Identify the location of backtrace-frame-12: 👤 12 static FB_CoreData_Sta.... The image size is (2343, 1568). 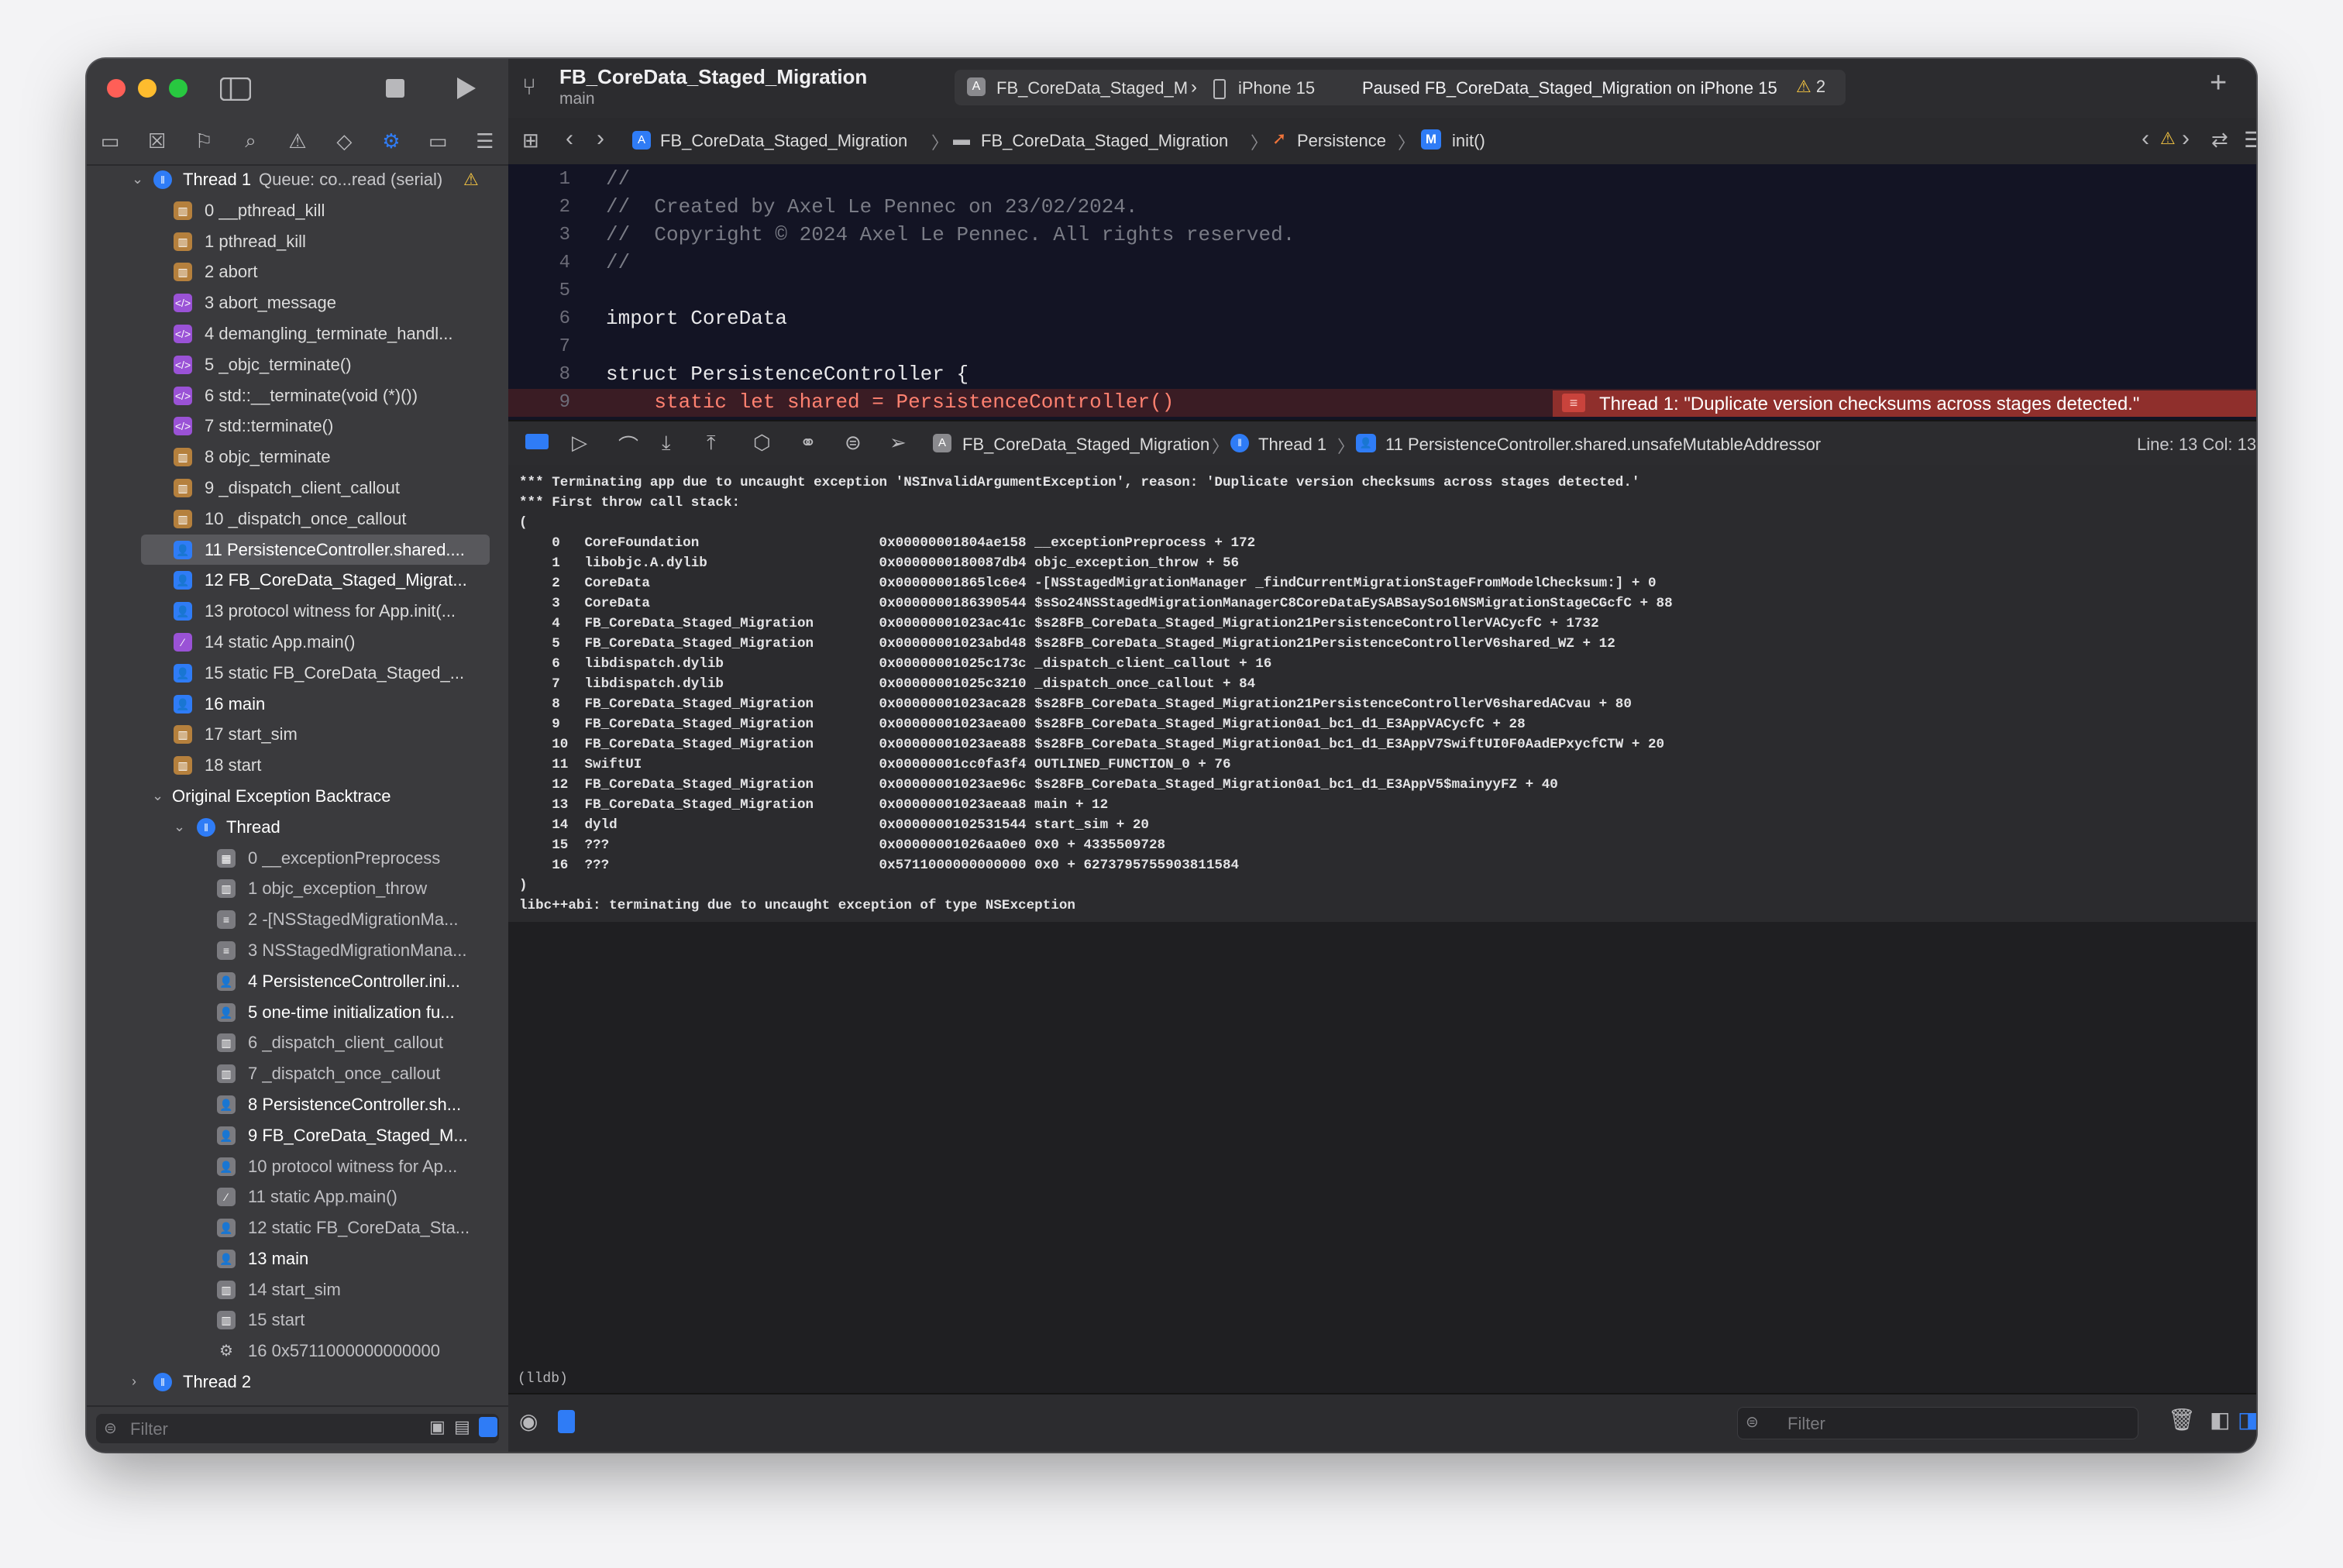
(297, 1227).